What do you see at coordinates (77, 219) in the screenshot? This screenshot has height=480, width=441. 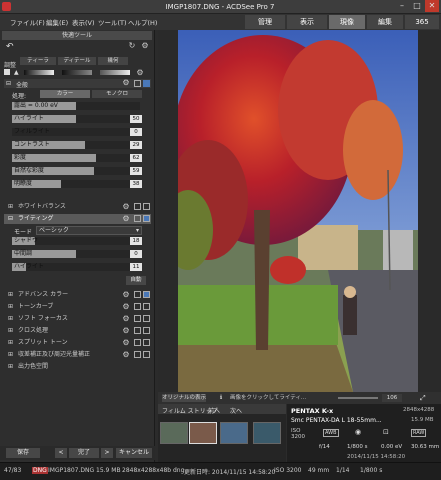 I see `section-lighting: ⊟ ライティング ⚙` at bounding box center [77, 219].